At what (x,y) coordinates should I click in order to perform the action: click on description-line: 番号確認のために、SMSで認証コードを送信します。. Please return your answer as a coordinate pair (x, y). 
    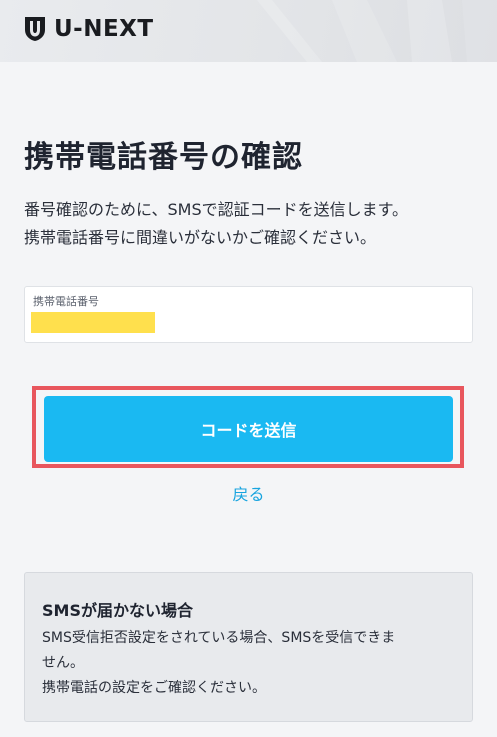
    Looking at the image, I should click on (216, 209).